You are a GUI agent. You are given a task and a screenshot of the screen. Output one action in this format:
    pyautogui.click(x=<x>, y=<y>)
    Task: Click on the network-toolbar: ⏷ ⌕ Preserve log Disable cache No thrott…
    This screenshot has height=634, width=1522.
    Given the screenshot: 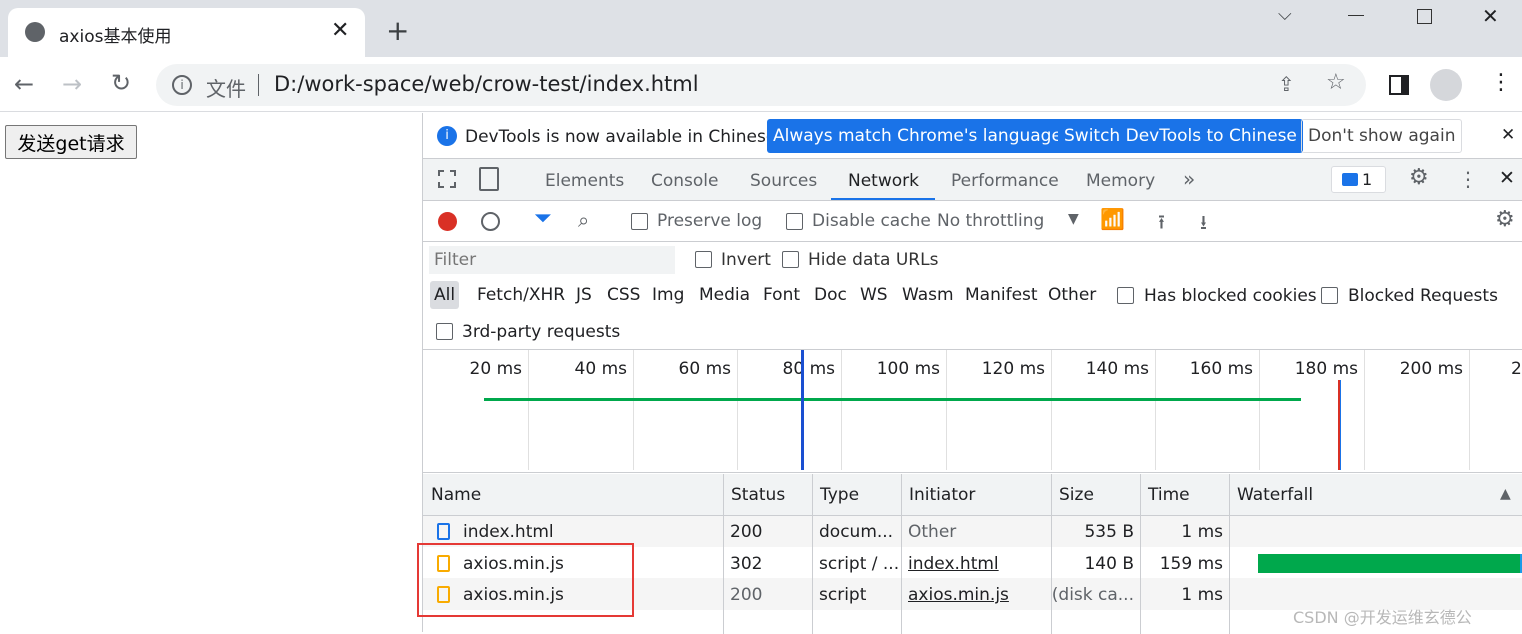 What is the action you would take?
    pyautogui.click(x=972, y=221)
    